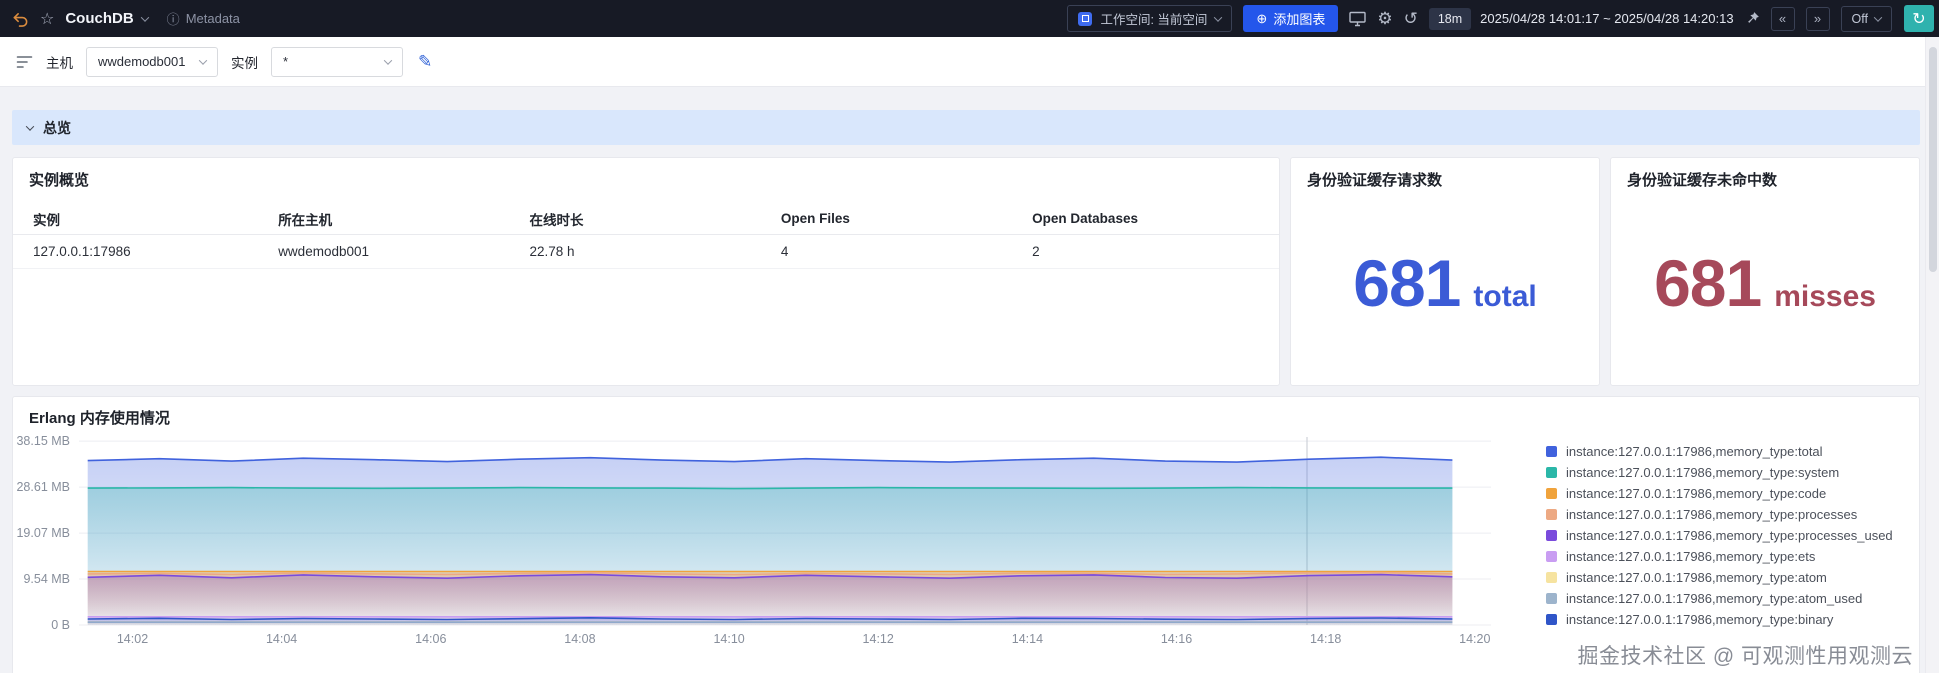  I want to click on favorite-star-icon: ☆, so click(47, 19).